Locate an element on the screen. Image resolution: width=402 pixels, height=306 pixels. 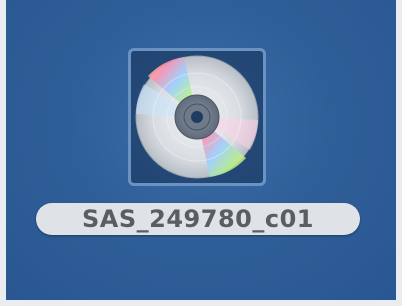
icon-label-text: SAS_249780_c01 is located at coordinates (198, 219).